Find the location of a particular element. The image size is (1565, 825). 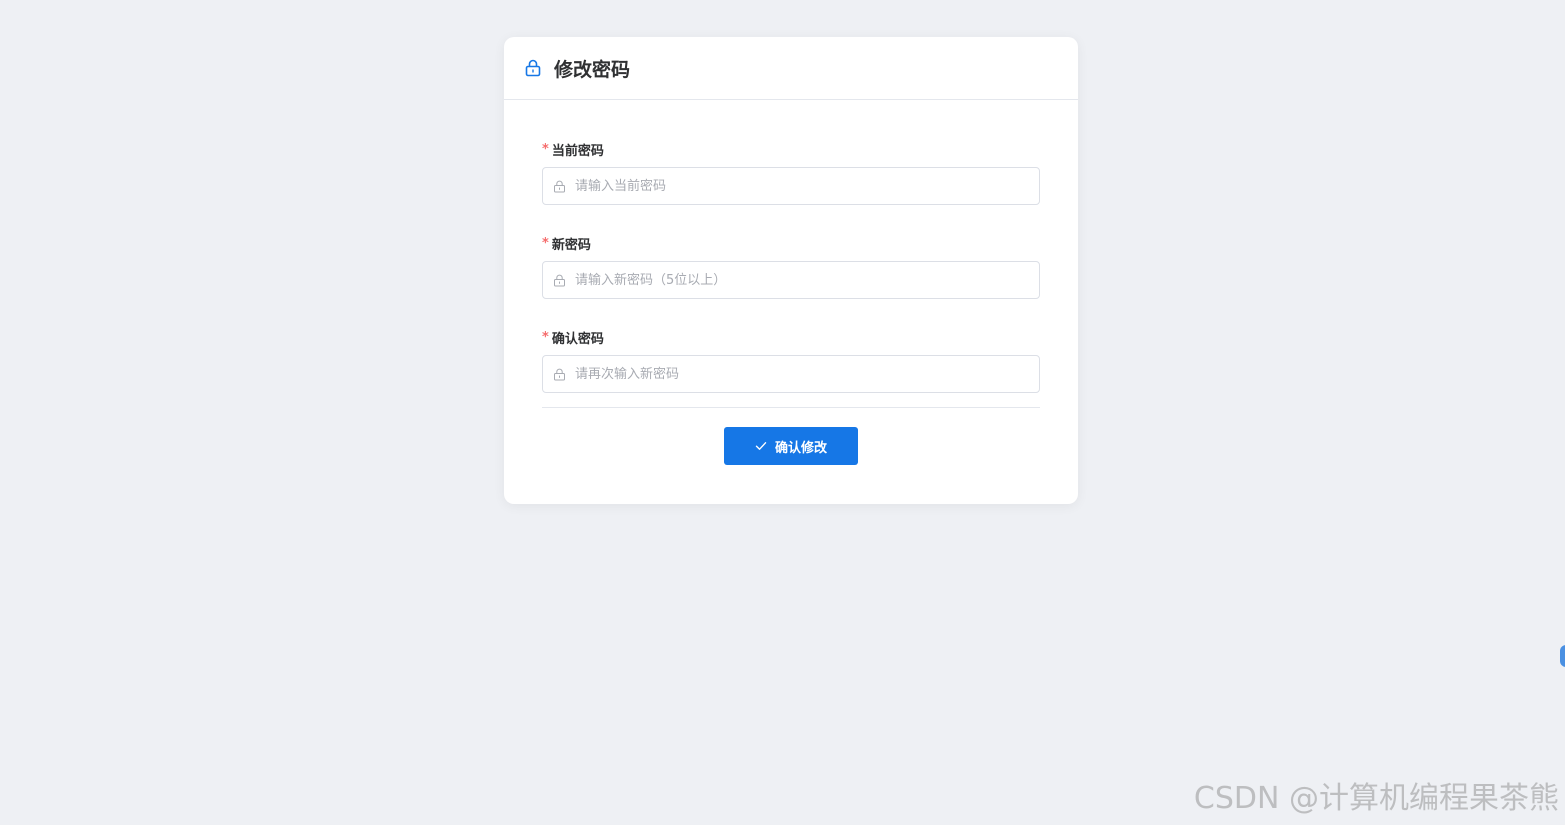

new-password-input-box is located at coordinates (791, 280).